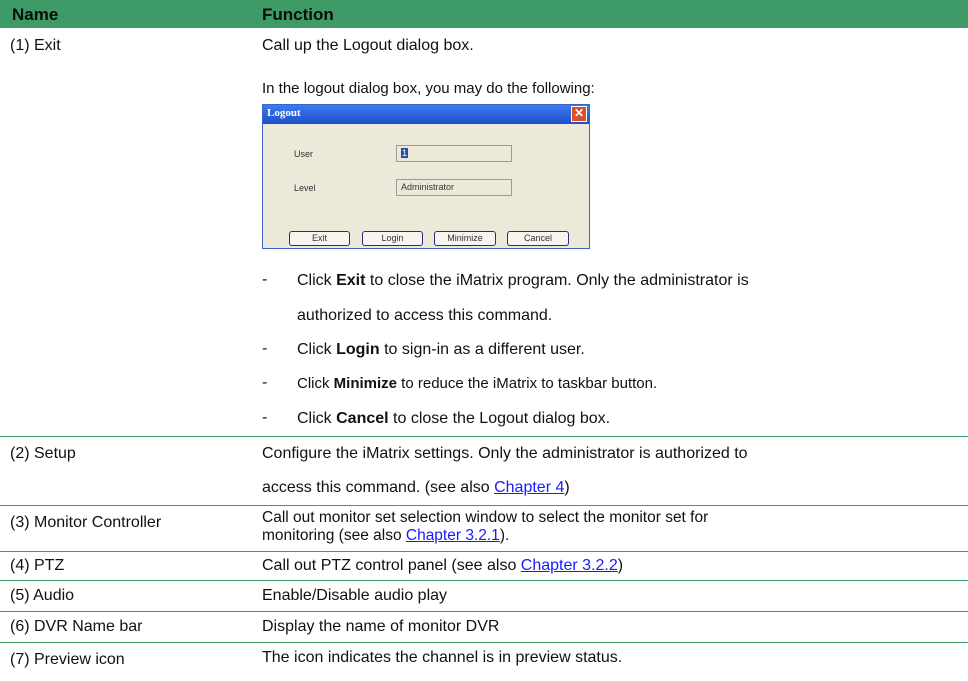 The height and width of the screenshot is (681, 968). What do you see at coordinates (504, 535) in the screenshot?
I see `row-monitor-close: ).` at bounding box center [504, 535].